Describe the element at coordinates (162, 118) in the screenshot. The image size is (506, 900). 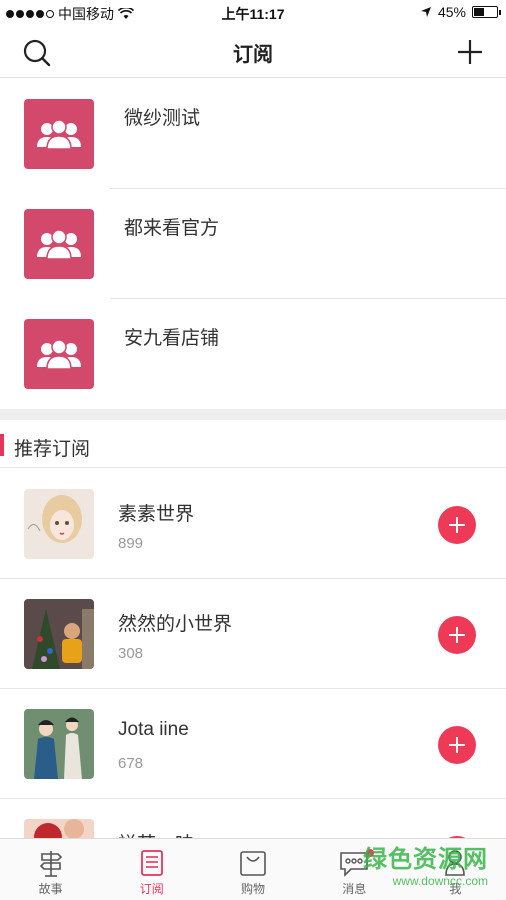
I see `subscription-name: 微纱测试` at that location.